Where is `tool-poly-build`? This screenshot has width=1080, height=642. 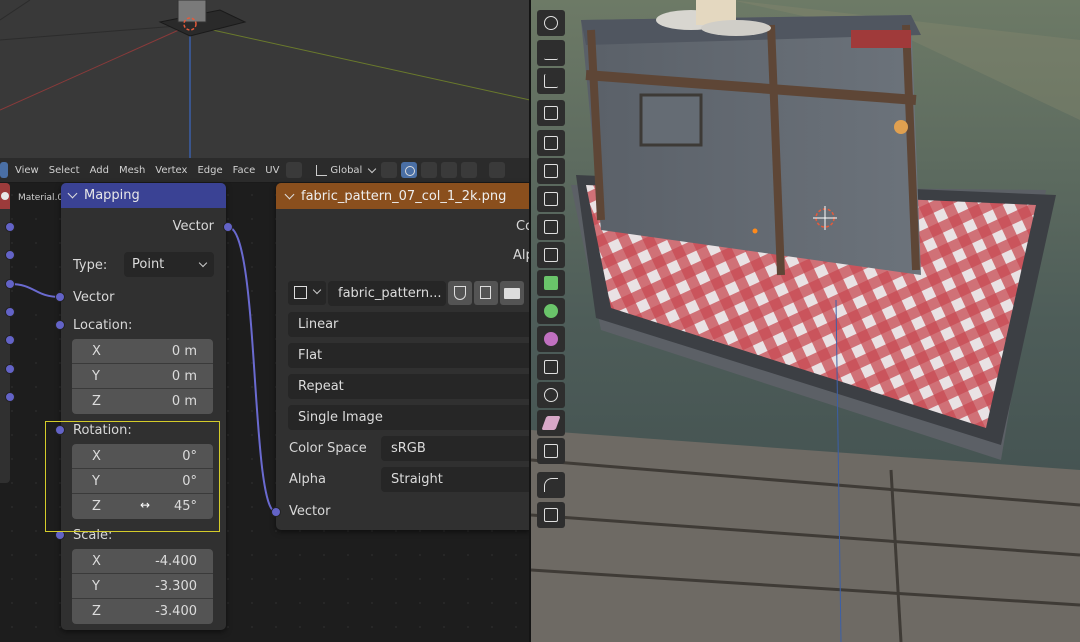
tool-poly-build is located at coordinates (551, 283).